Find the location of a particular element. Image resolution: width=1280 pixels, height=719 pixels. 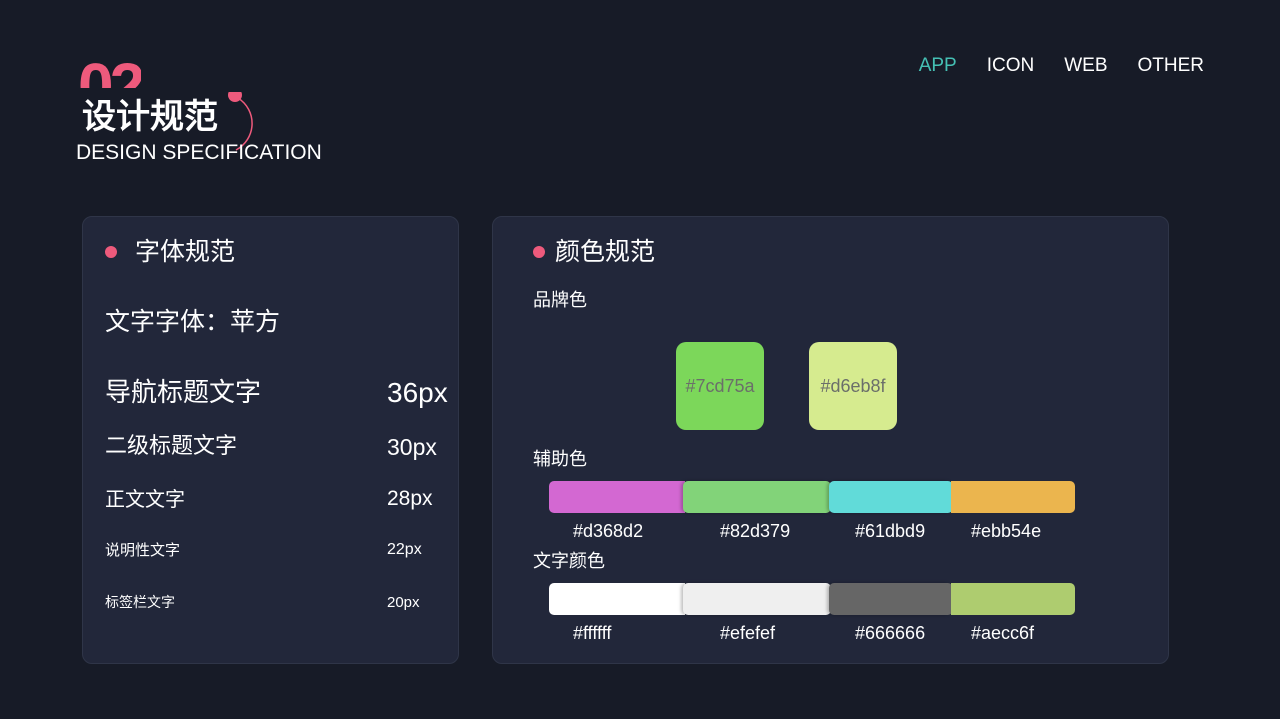

color-hex-label: #82d379 is located at coordinates (755, 531).